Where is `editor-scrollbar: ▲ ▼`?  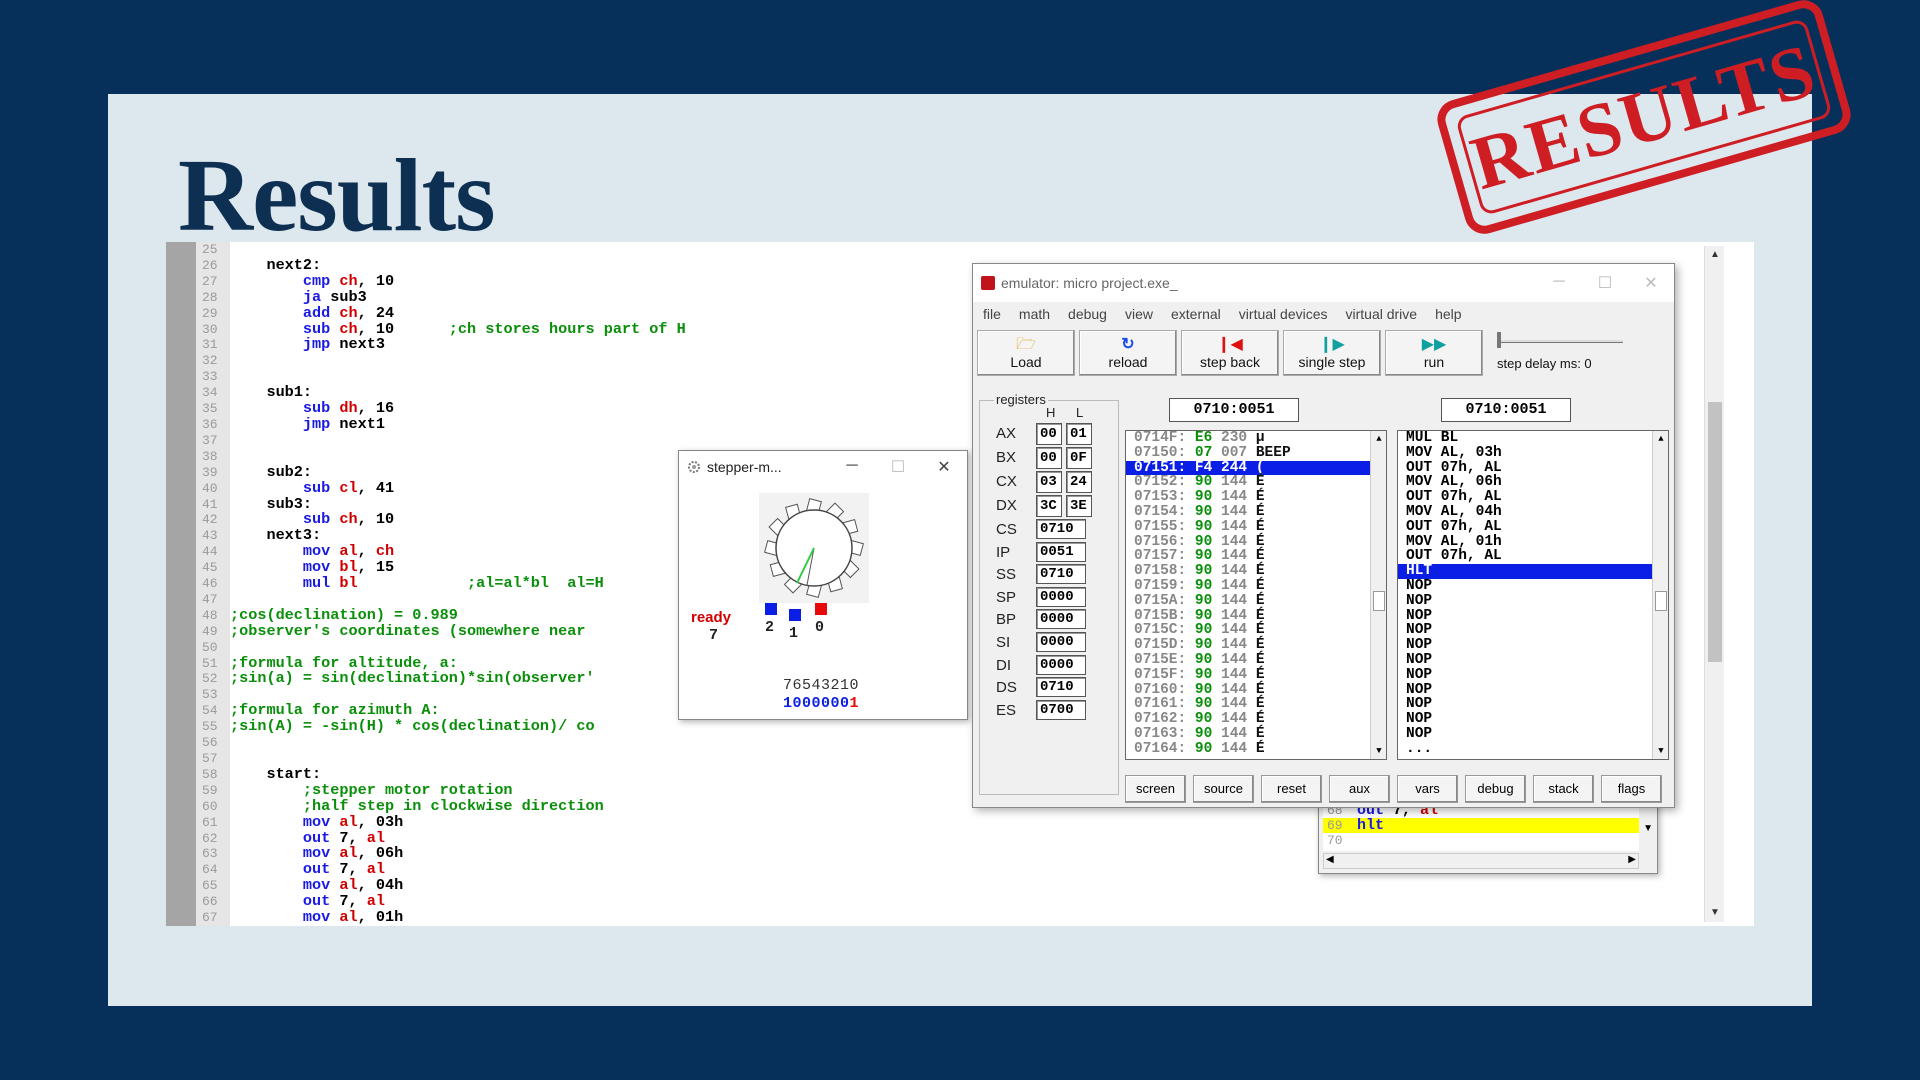
editor-scrollbar: ▲ ▼ is located at coordinates (1714, 584).